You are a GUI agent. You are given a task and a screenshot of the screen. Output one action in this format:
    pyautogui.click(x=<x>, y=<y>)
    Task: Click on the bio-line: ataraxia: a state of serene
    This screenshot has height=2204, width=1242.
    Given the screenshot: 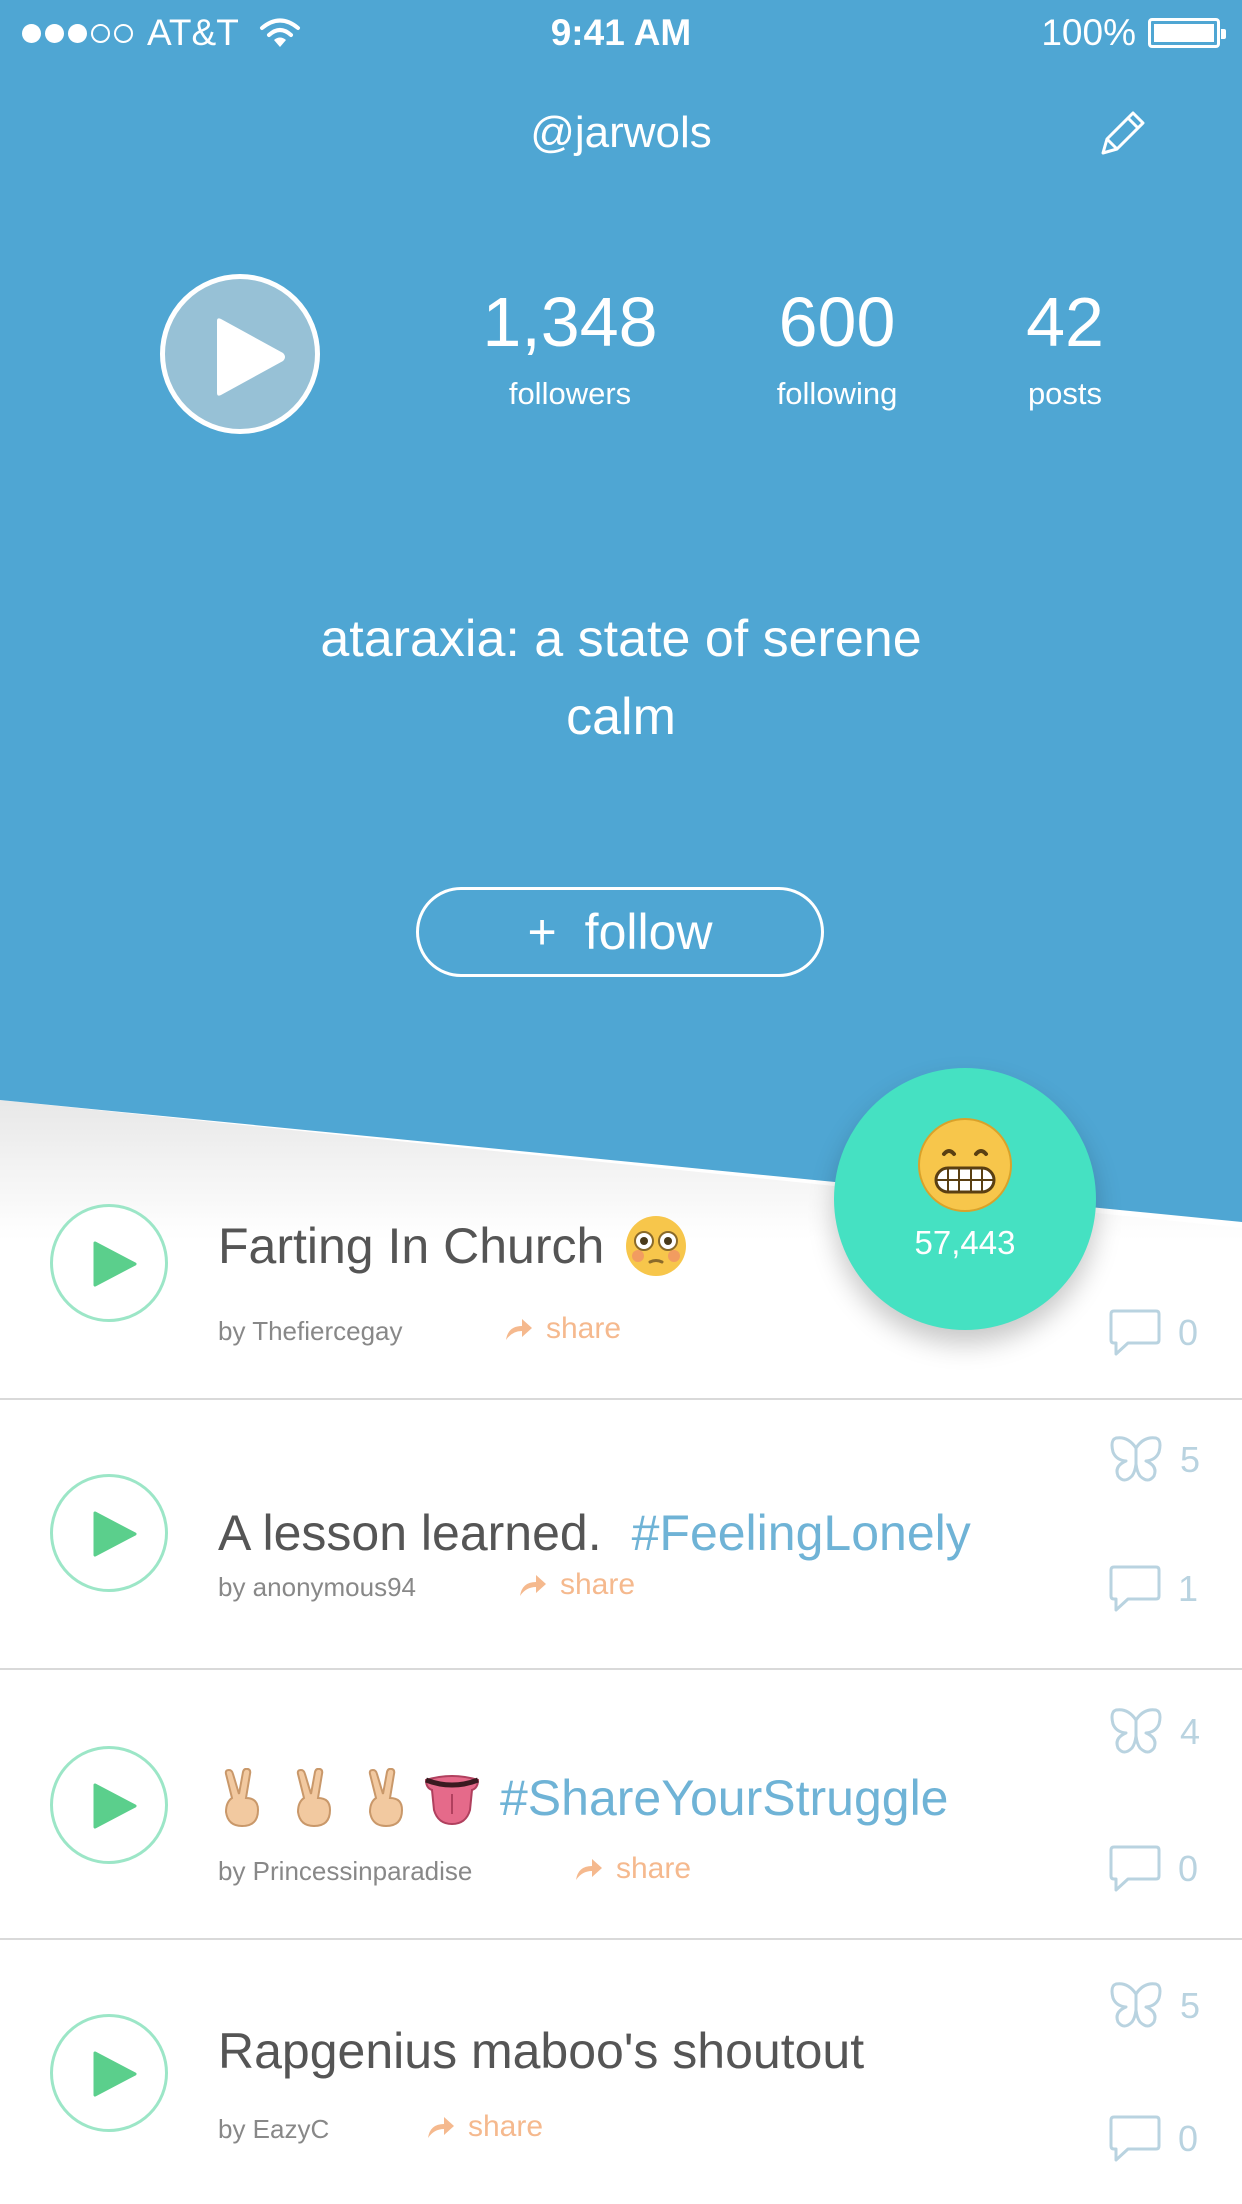 What is the action you would take?
    pyautogui.click(x=621, y=639)
    